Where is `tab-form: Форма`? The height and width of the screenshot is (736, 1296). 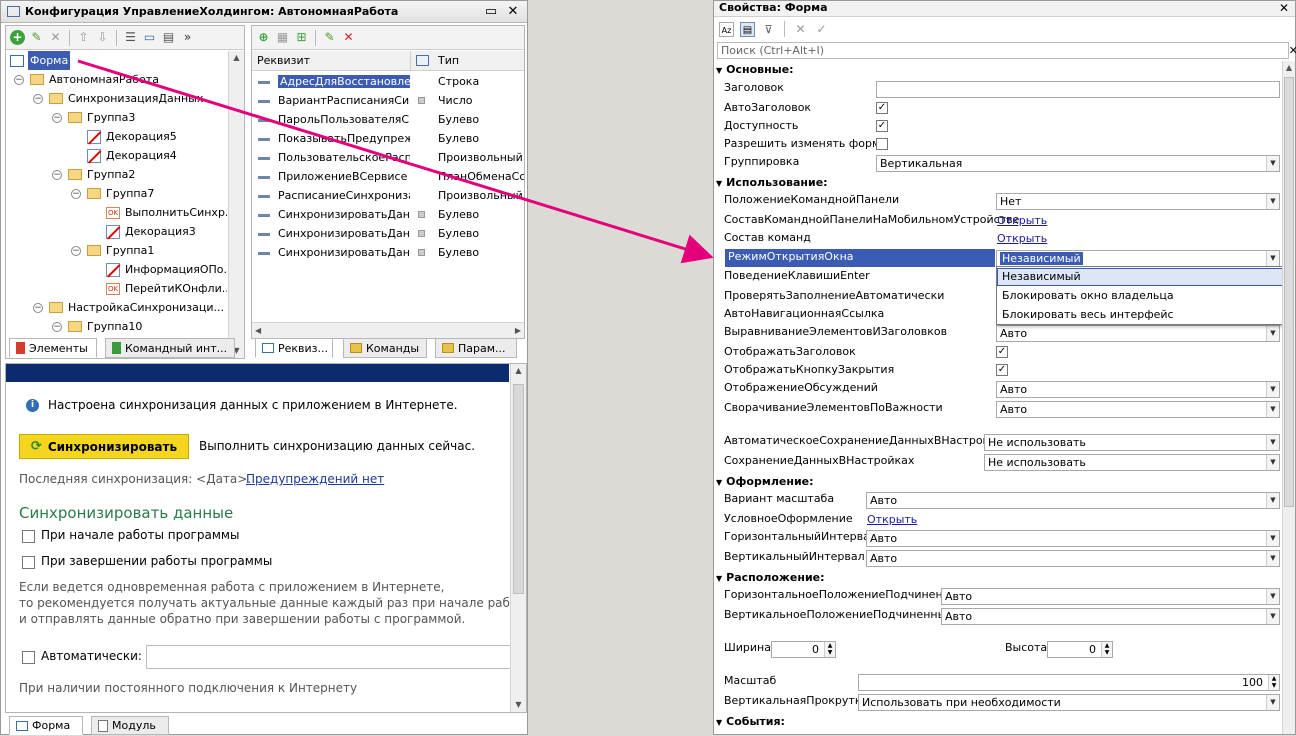 tab-form: Форма is located at coordinates (46, 725).